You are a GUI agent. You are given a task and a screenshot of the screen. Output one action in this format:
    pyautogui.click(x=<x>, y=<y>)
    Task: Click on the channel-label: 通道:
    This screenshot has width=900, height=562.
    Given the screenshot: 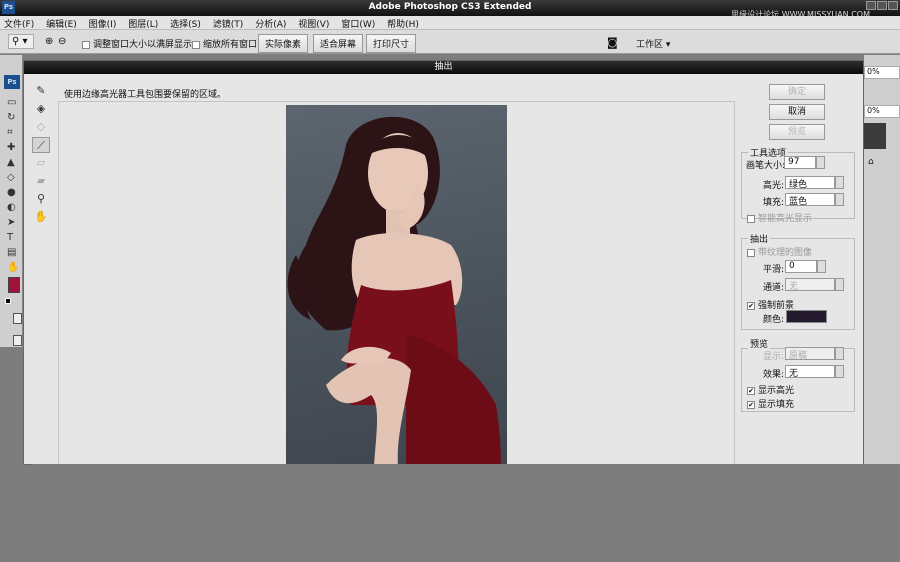 What is the action you would take?
    pyautogui.click(x=774, y=288)
    